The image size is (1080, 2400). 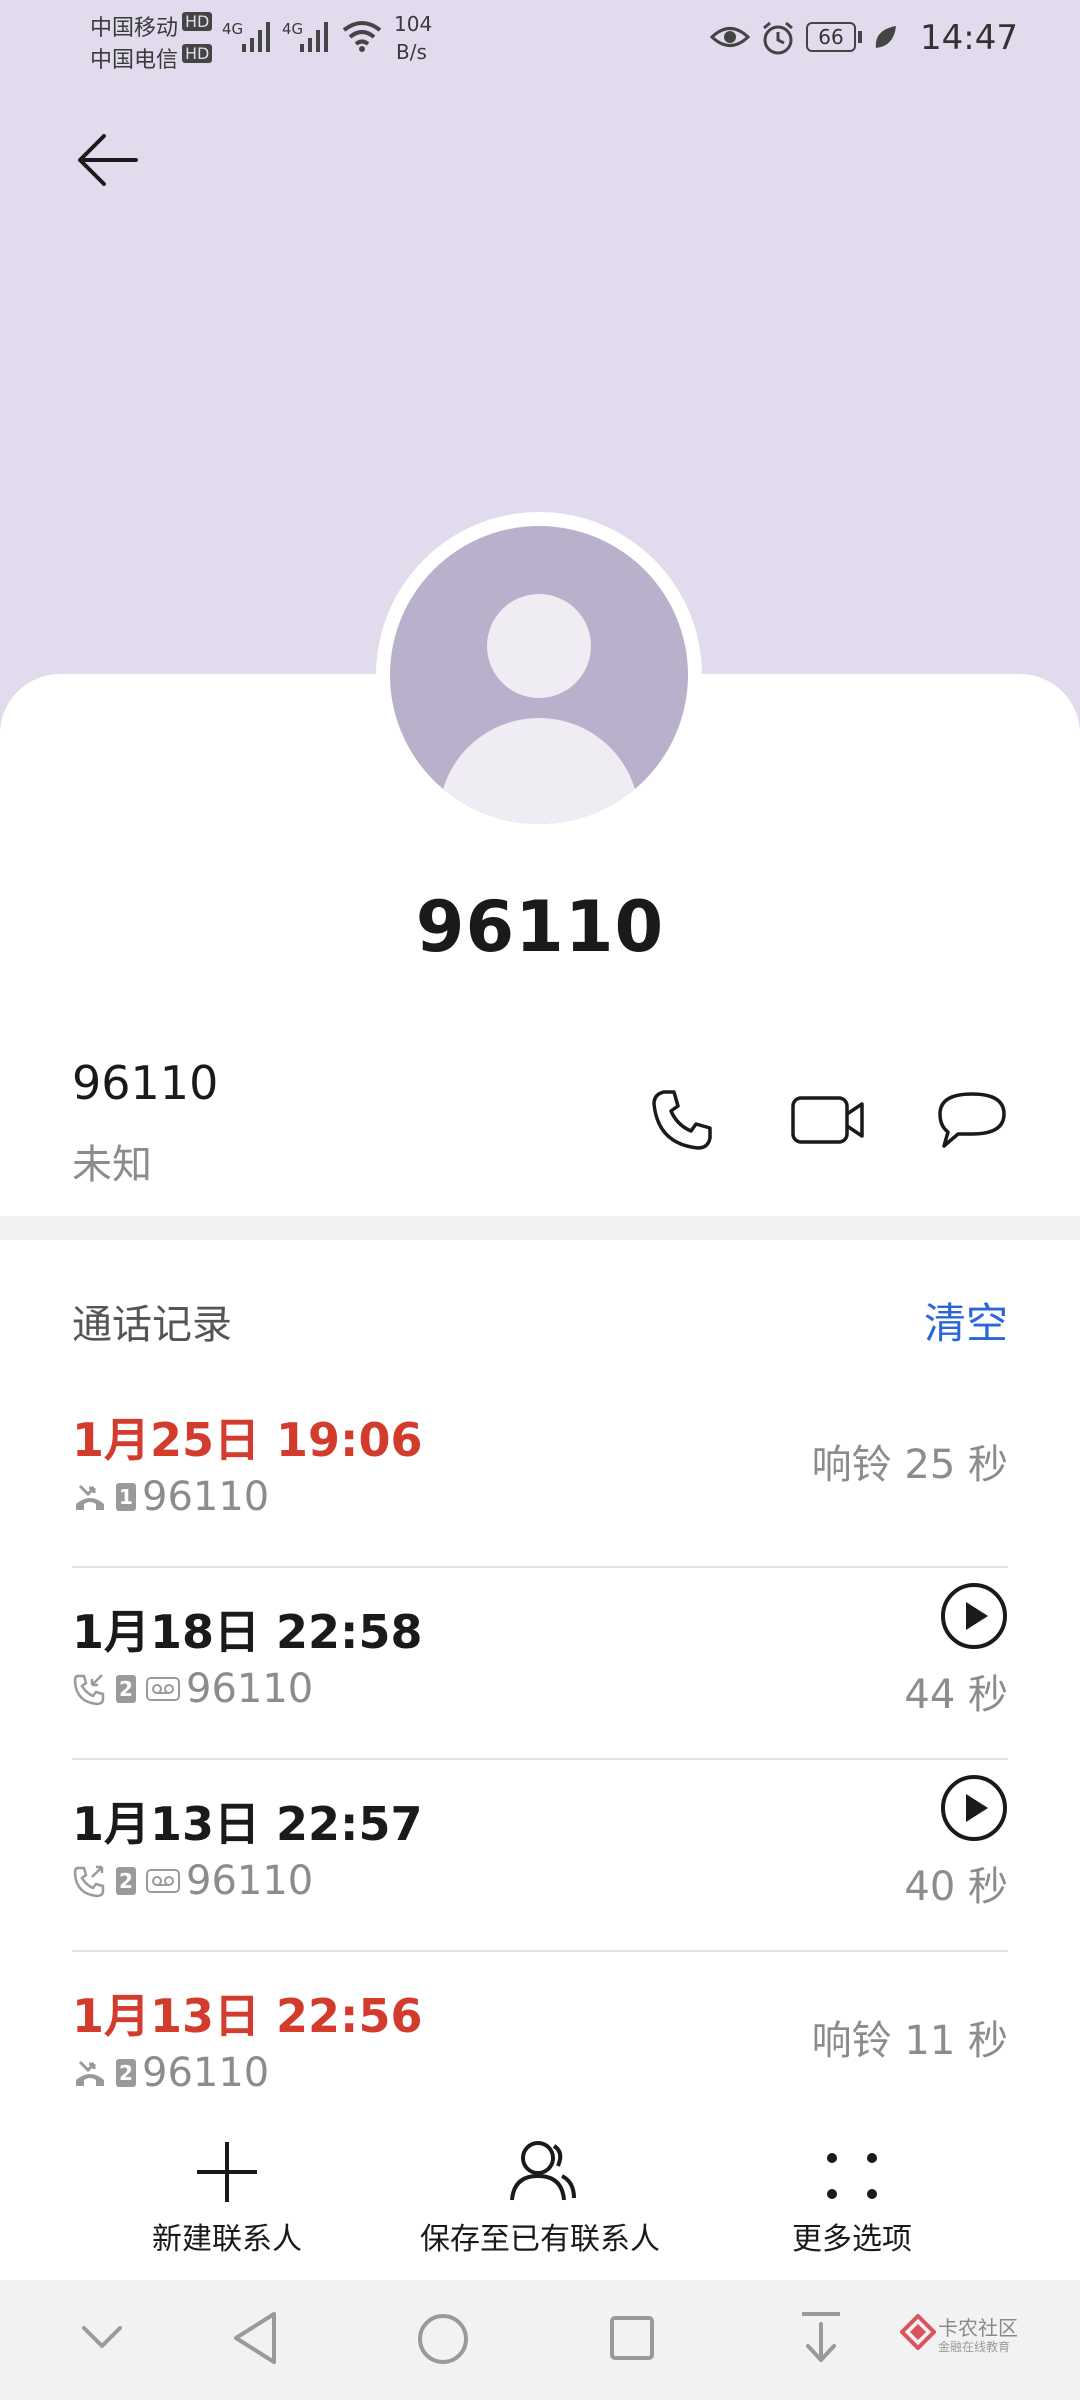 I want to click on carrier-1: 中国移动, so click(x=134, y=28).